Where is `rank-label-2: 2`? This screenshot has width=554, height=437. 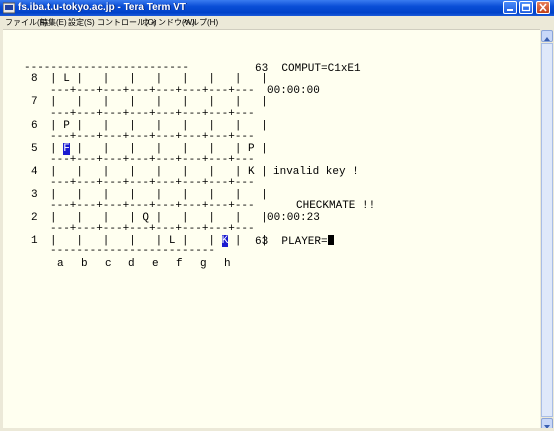 rank-label-2: 2 is located at coordinates (34, 218).